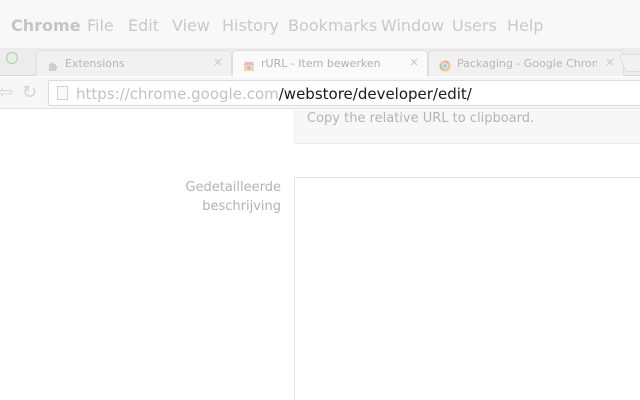 The width and height of the screenshot is (640, 400). I want to click on menu-users: Users, so click(474, 26).